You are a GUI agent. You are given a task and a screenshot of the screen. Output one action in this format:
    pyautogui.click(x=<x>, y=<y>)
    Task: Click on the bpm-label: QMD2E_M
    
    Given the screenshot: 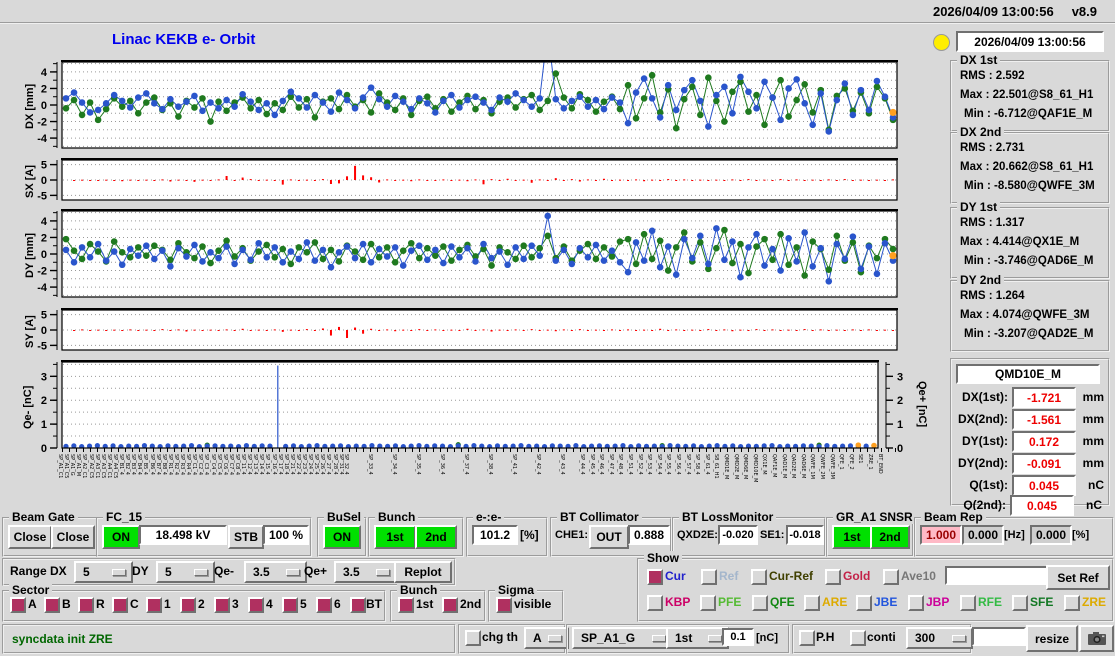 What is the action you would take?
    pyautogui.click(x=735, y=467)
    